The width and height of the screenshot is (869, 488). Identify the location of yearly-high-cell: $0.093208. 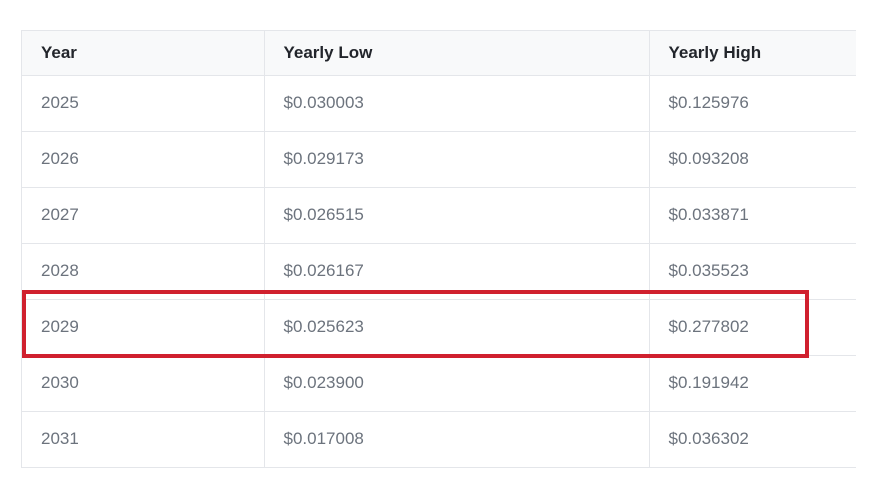
(752, 159).